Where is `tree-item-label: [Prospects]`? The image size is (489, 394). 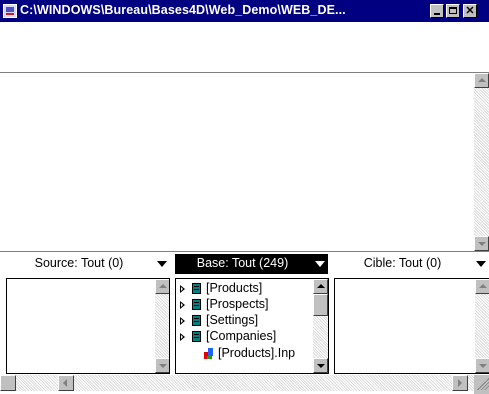
tree-item-label: [Prospects] is located at coordinates (237, 304).